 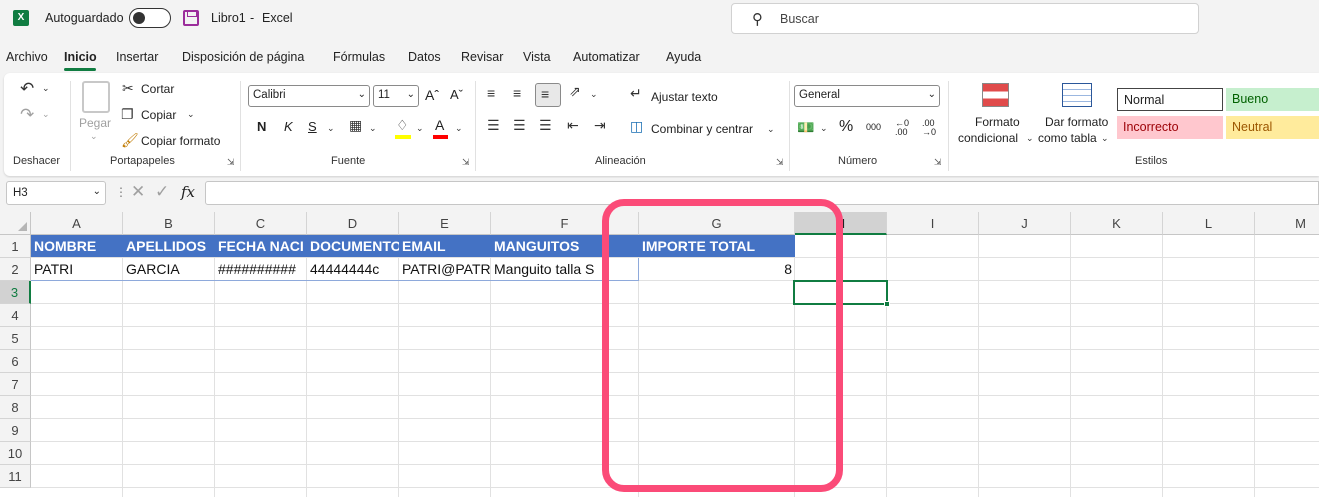 I want to click on redo-icon: ↷, so click(x=27, y=115).